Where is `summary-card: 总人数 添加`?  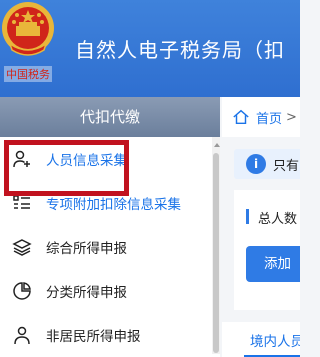 summary-card: 总人数 添加 is located at coordinates (267, 250).